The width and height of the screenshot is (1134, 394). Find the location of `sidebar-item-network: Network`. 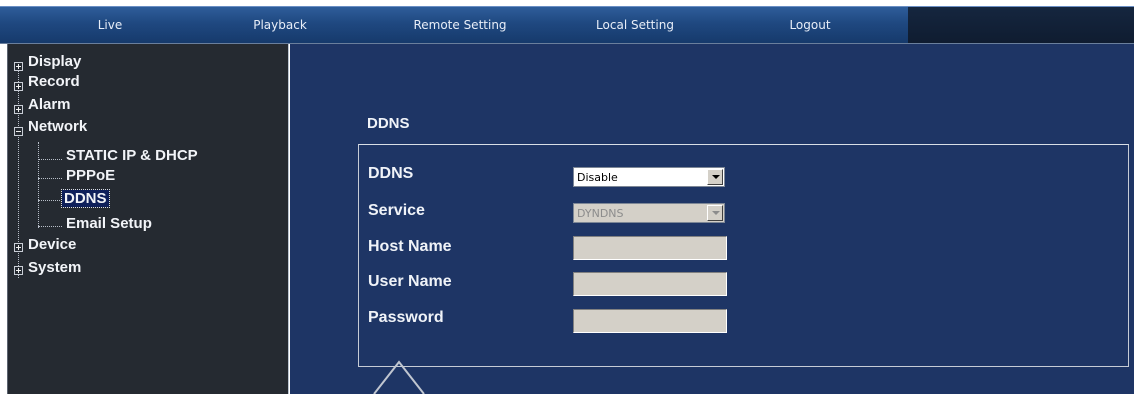

sidebar-item-network: Network is located at coordinates (57, 126).